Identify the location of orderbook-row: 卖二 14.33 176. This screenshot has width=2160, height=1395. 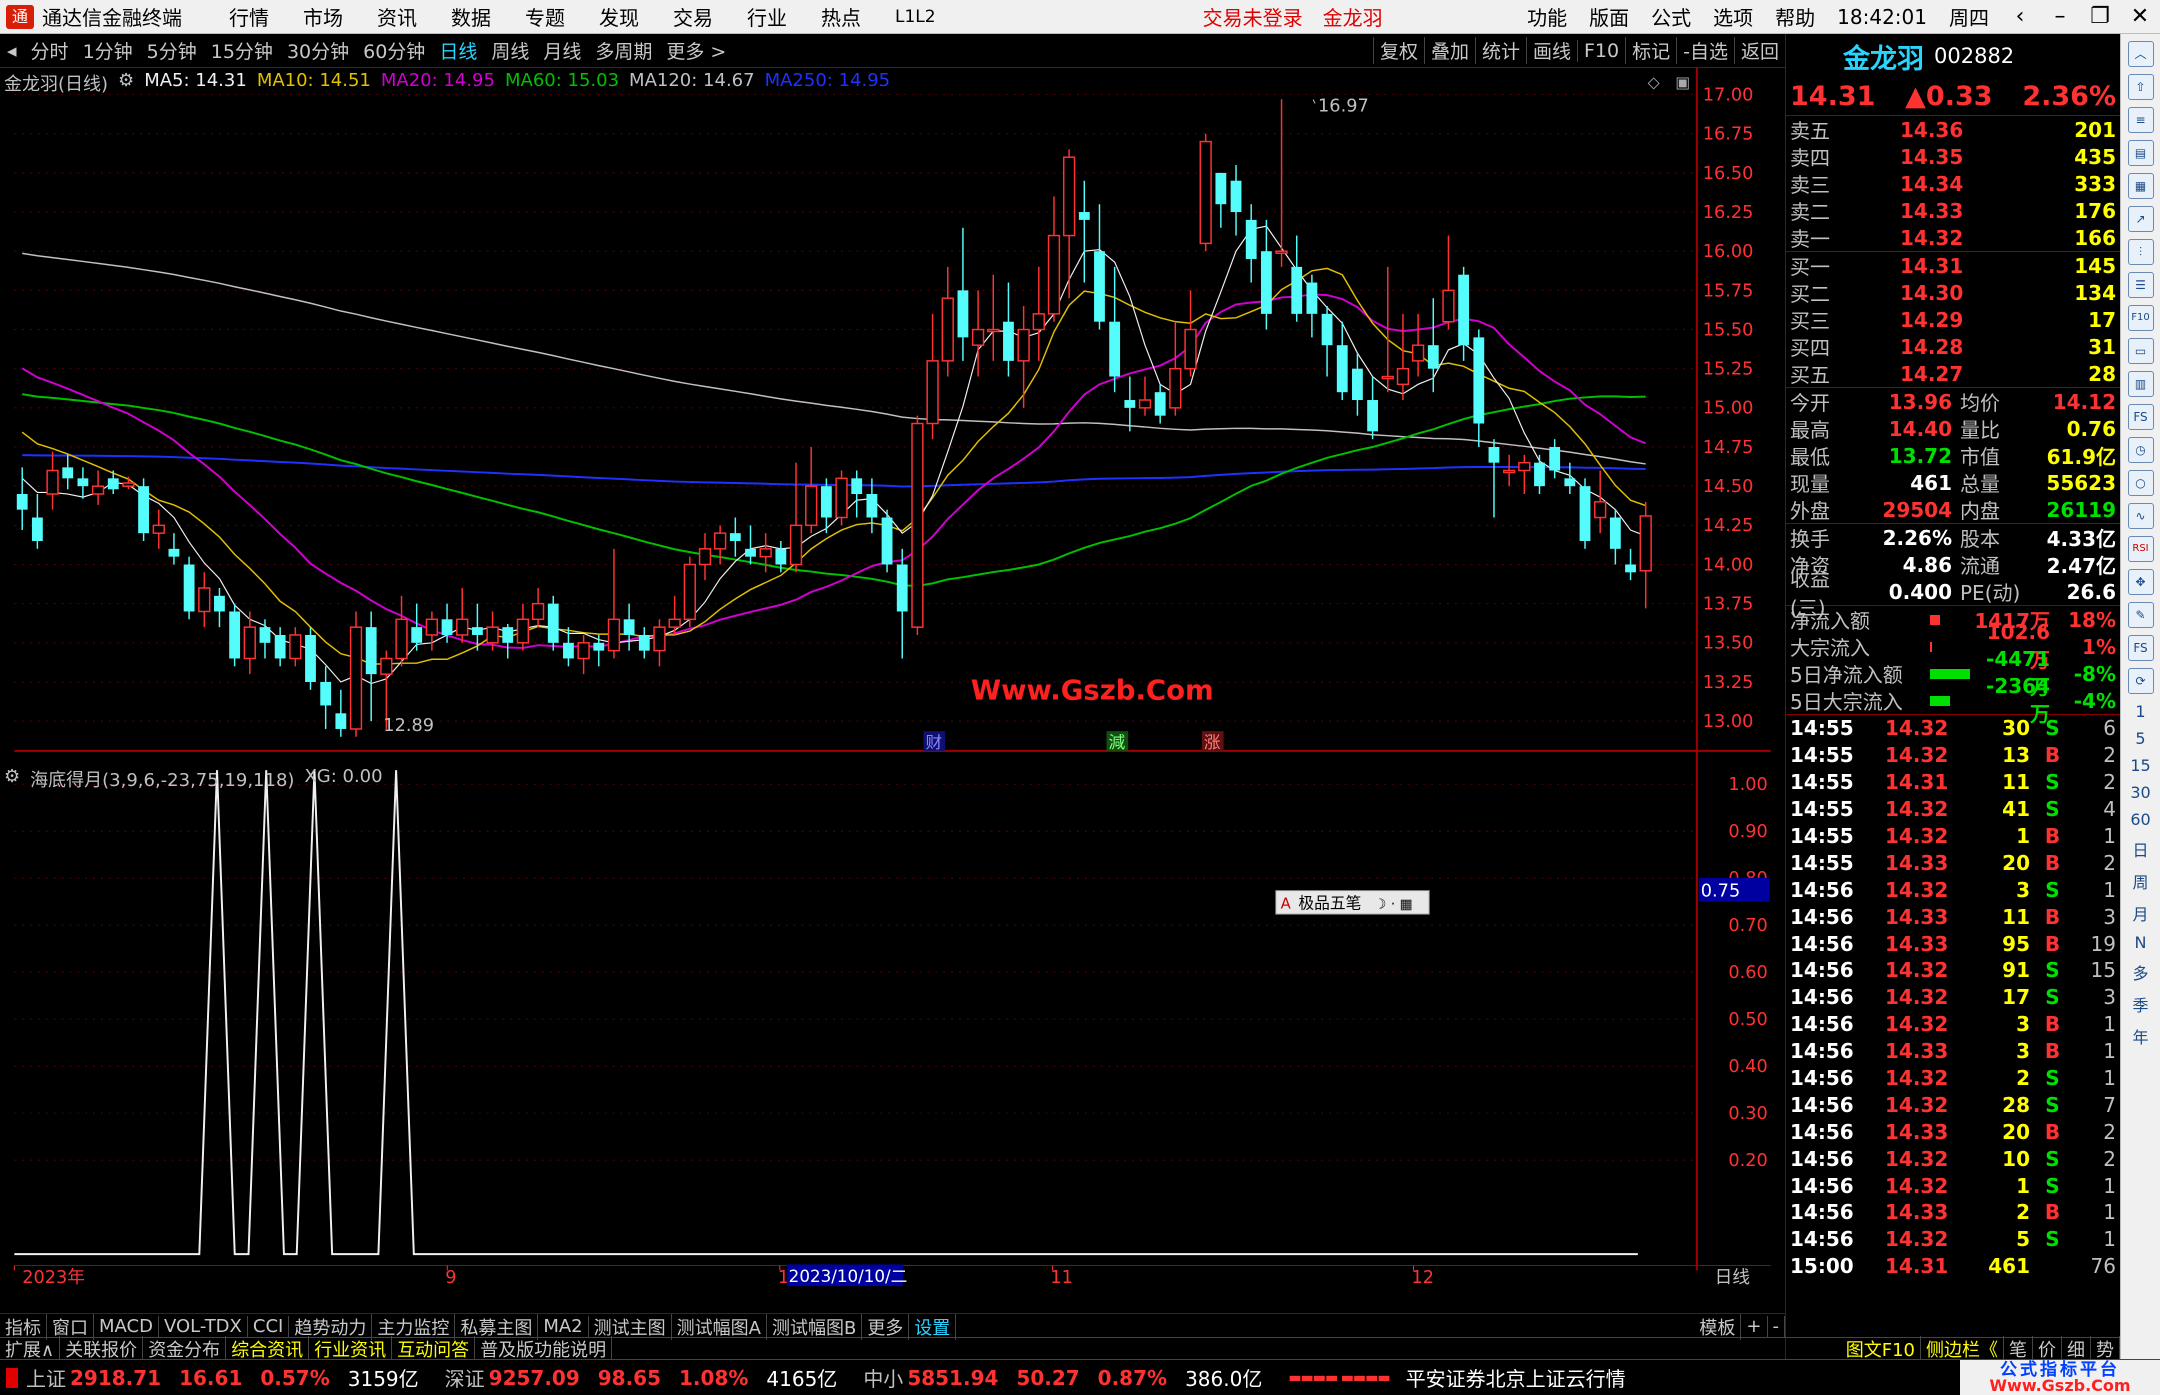
(1953, 211).